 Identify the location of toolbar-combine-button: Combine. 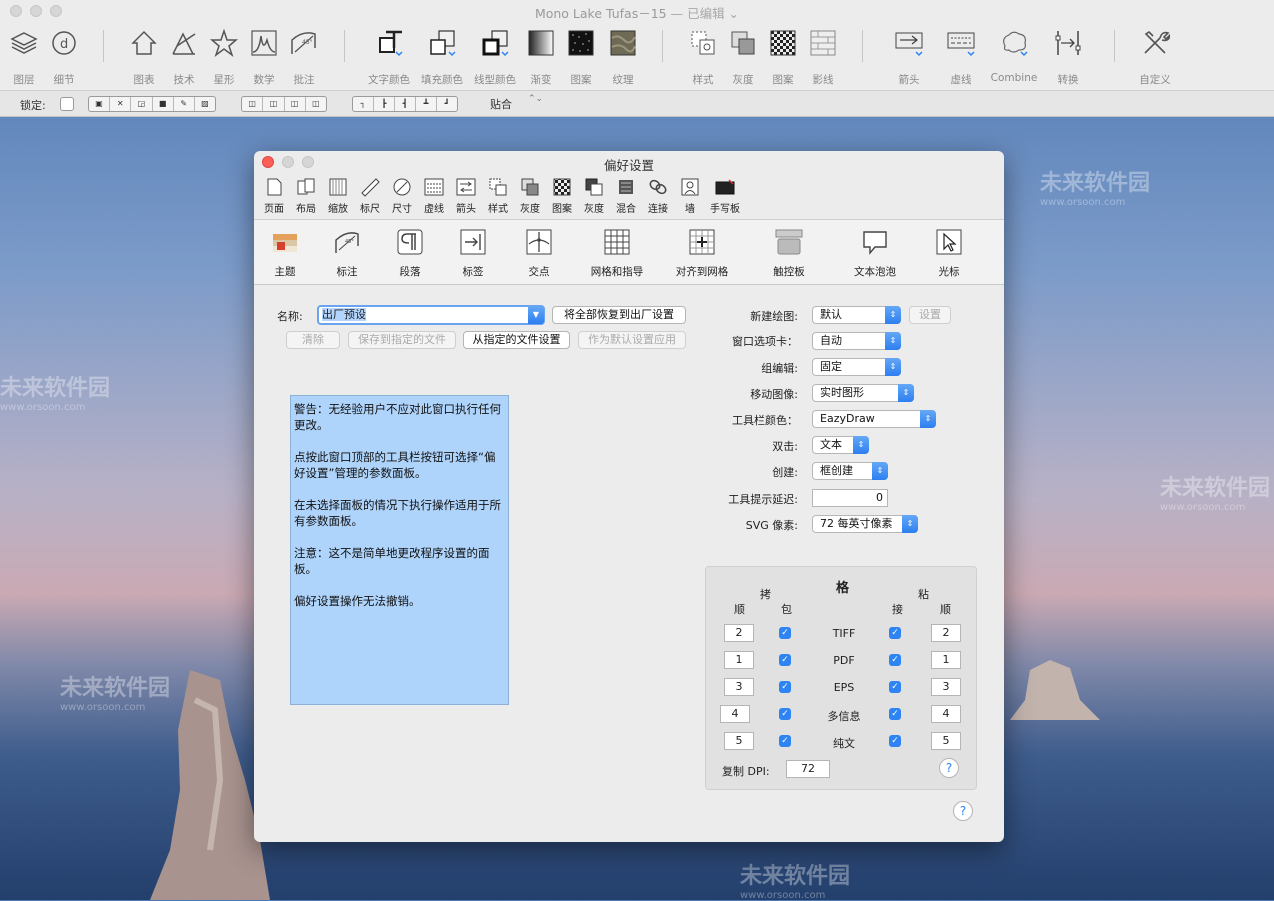
(1014, 56).